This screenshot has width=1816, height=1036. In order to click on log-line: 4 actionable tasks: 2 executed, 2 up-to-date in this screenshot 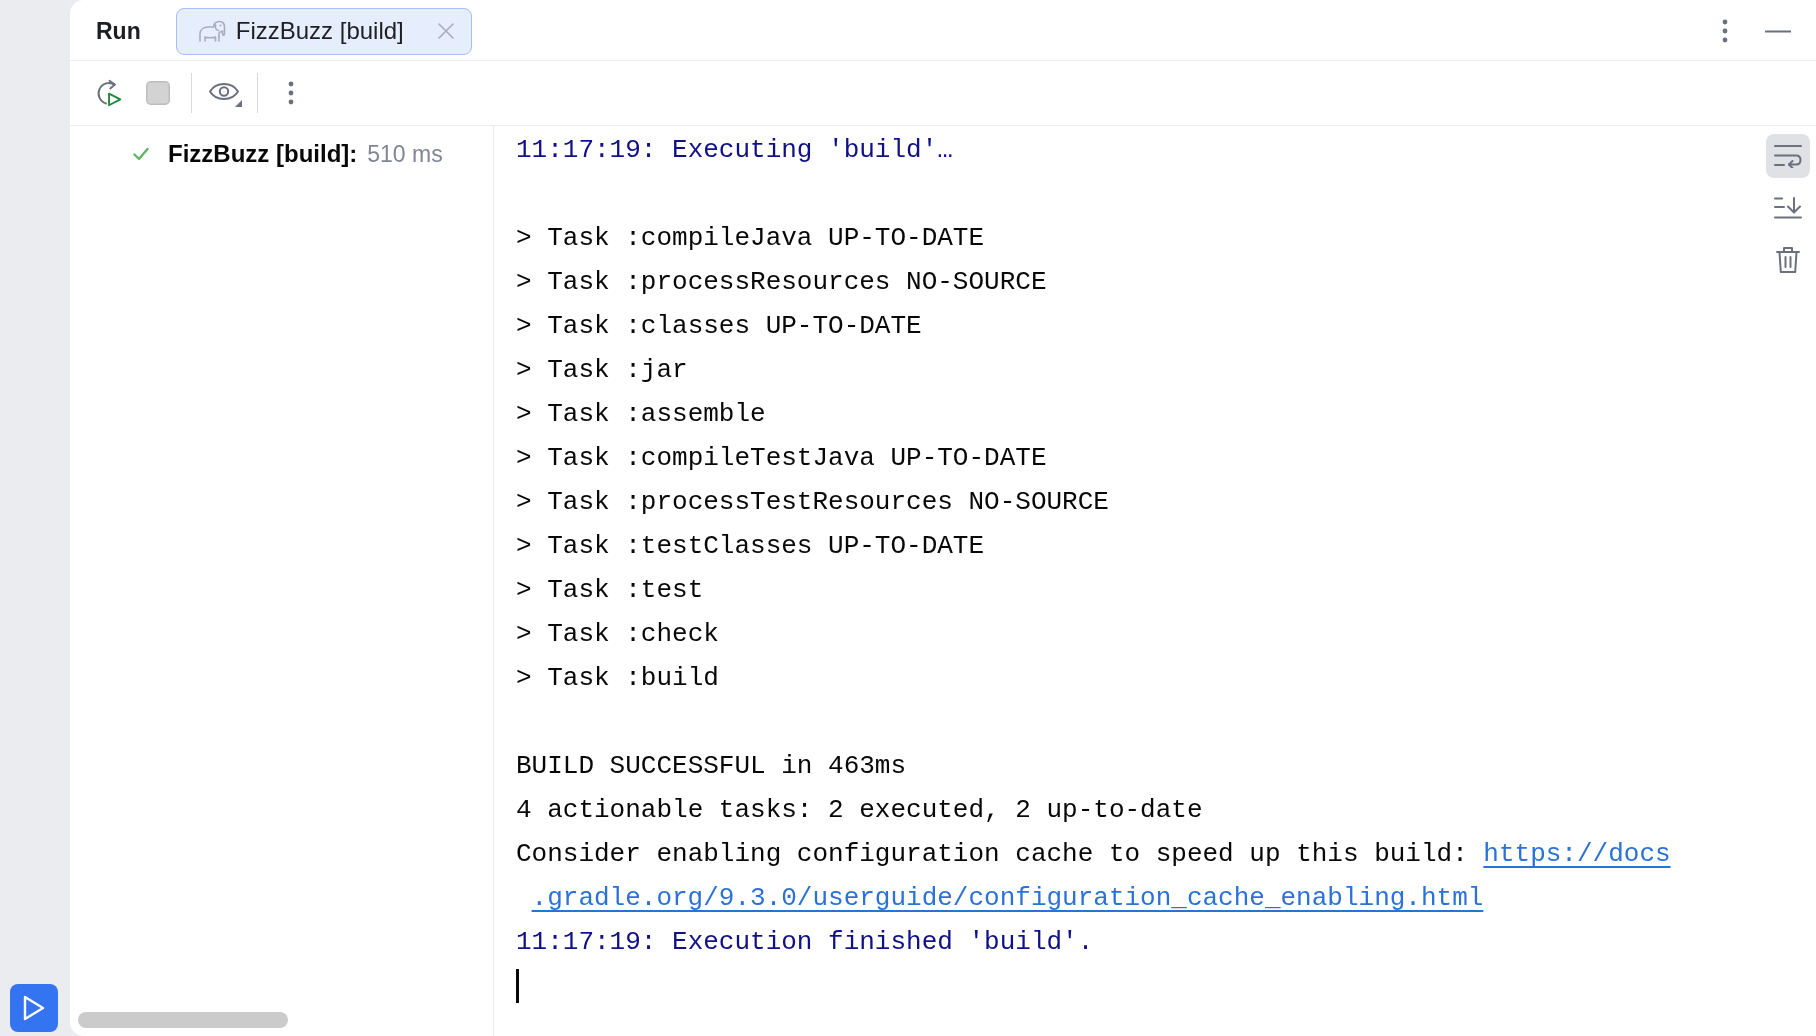, I will do `click(859, 810)`.